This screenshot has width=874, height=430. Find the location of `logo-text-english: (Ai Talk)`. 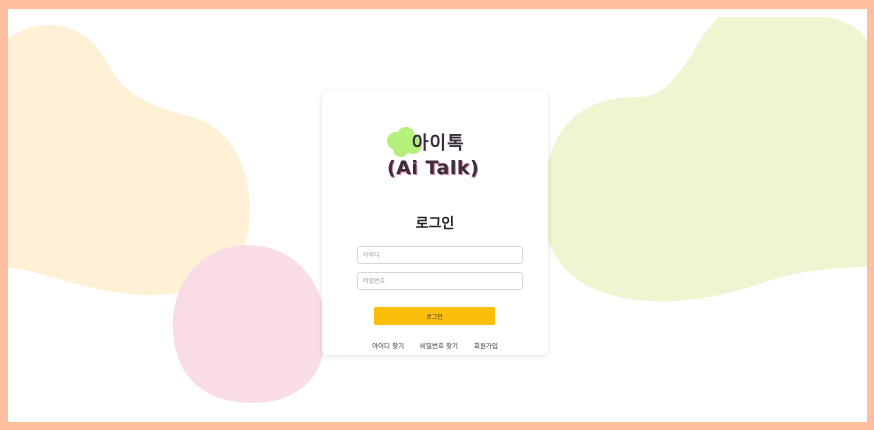

logo-text-english: (Ai Talk) is located at coordinates (433, 168).